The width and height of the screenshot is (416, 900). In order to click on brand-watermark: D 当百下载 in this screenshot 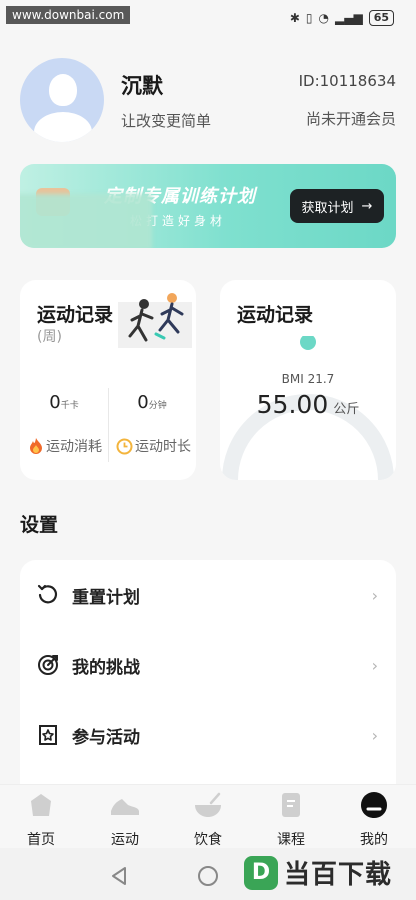, I will do `click(318, 872)`.